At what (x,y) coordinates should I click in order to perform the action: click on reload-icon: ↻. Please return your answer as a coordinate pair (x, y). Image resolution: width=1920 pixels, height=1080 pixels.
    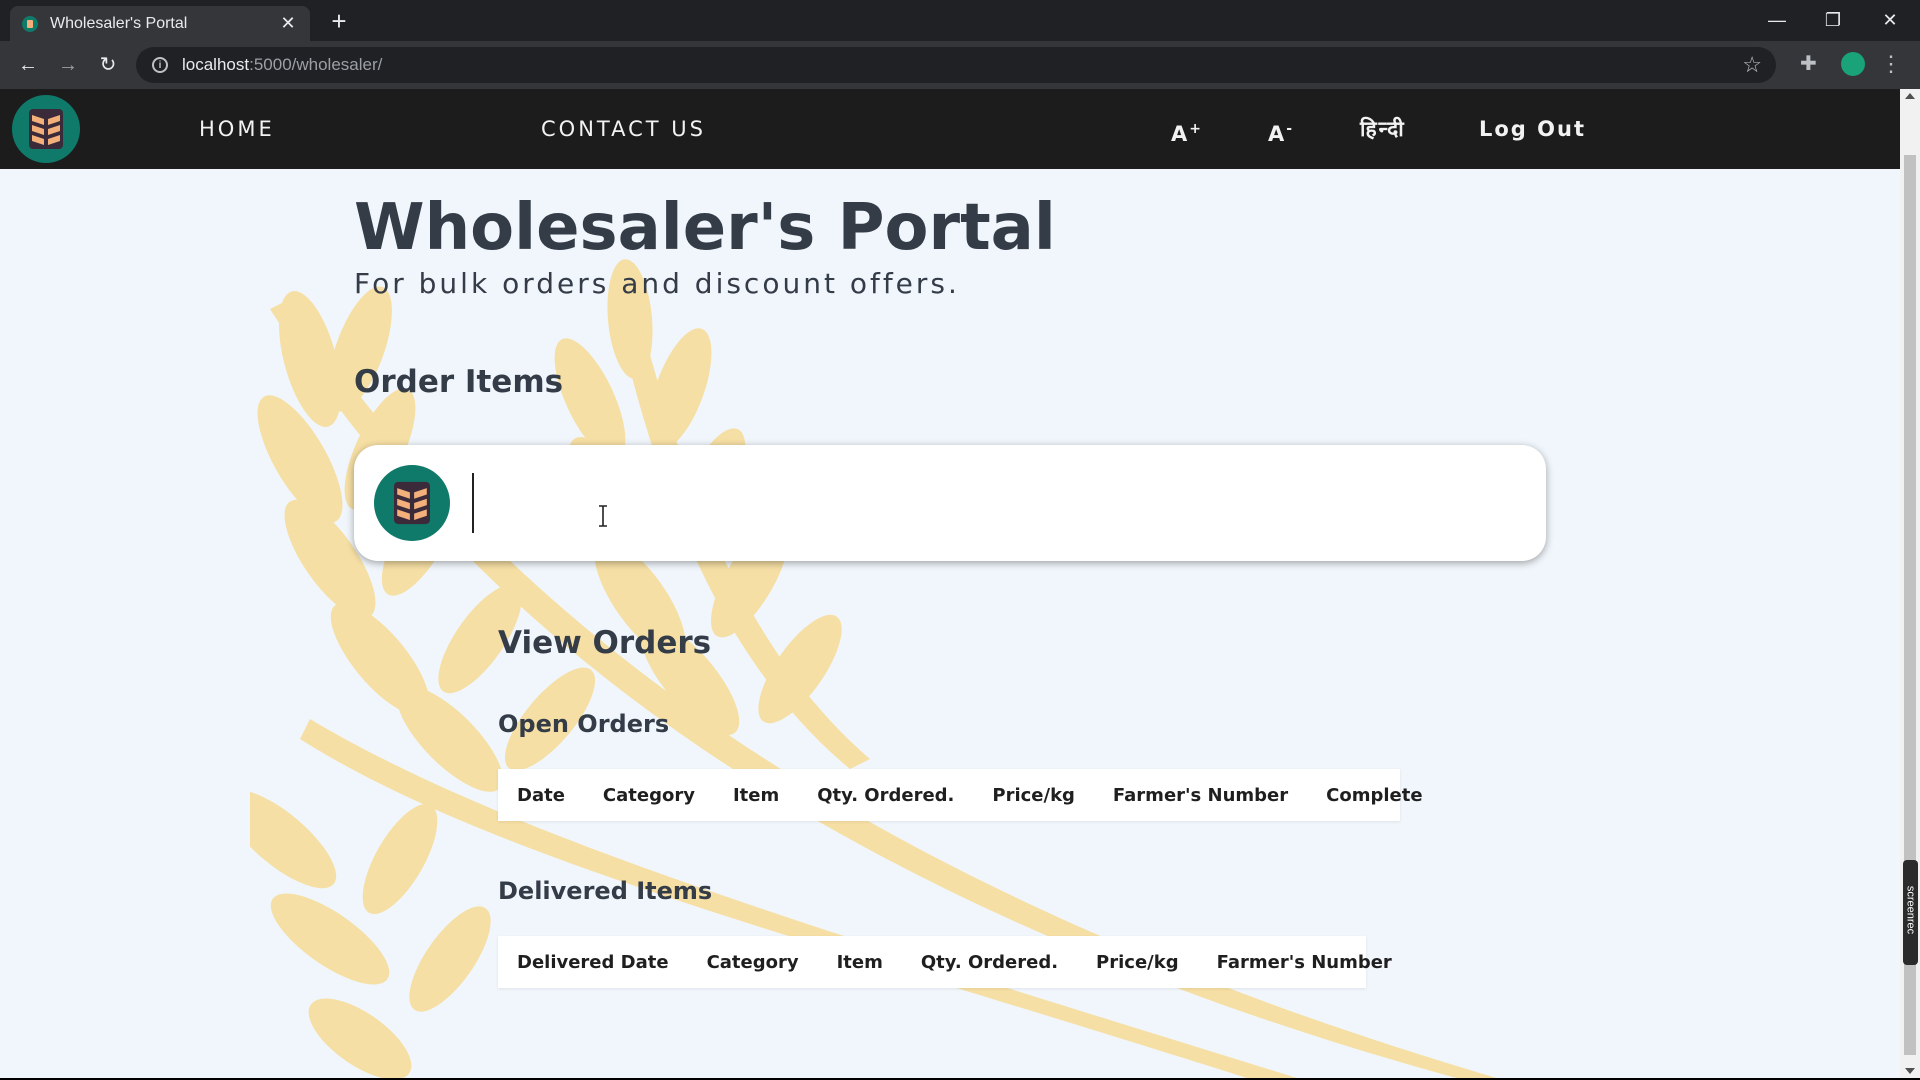
    Looking at the image, I should click on (108, 65).